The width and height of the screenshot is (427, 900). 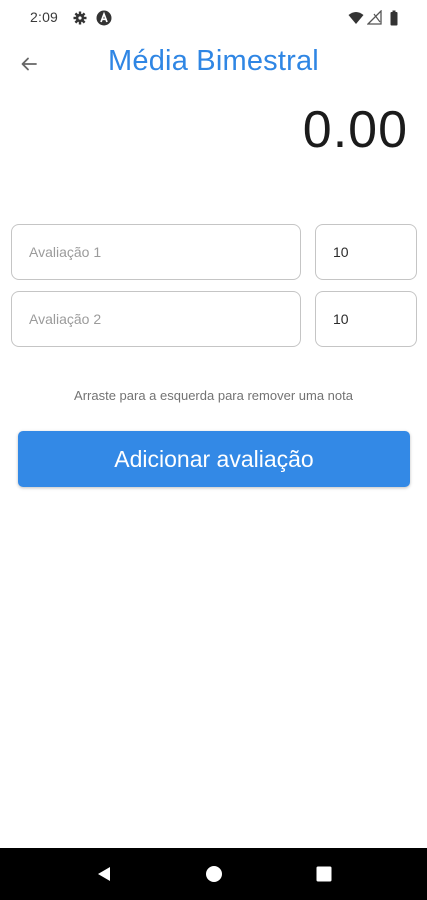 I want to click on recents-square-icon, so click(x=324, y=874).